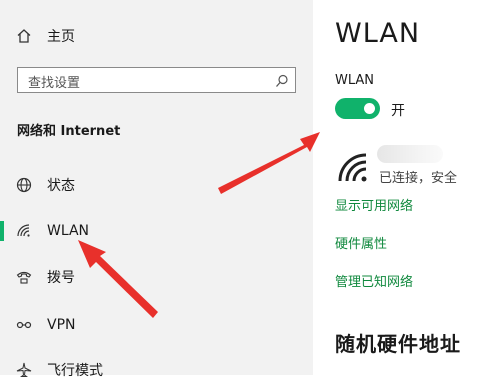 This screenshot has height=388, width=500. What do you see at coordinates (361, 242) in the screenshot?
I see `hardware-properties-link: 硬件属性` at bounding box center [361, 242].